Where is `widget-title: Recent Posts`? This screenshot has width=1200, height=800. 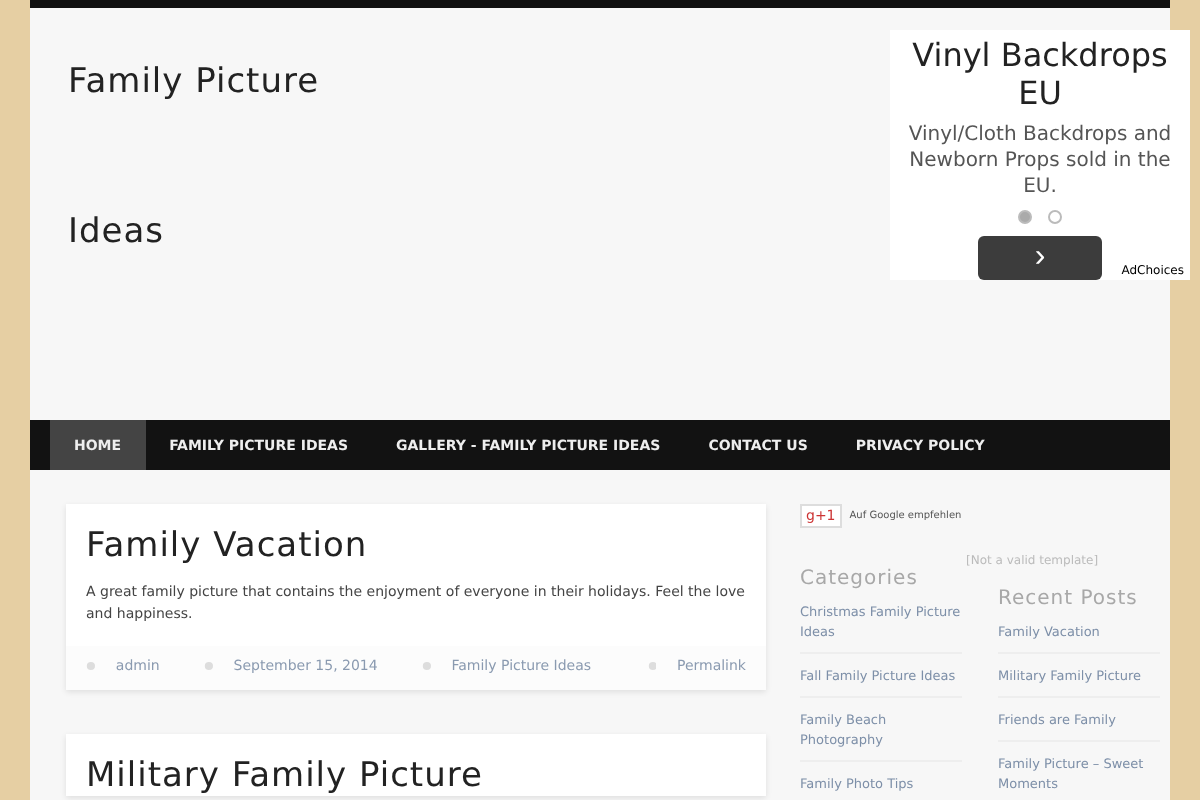
widget-title: Recent Posts is located at coordinates (1069, 599).